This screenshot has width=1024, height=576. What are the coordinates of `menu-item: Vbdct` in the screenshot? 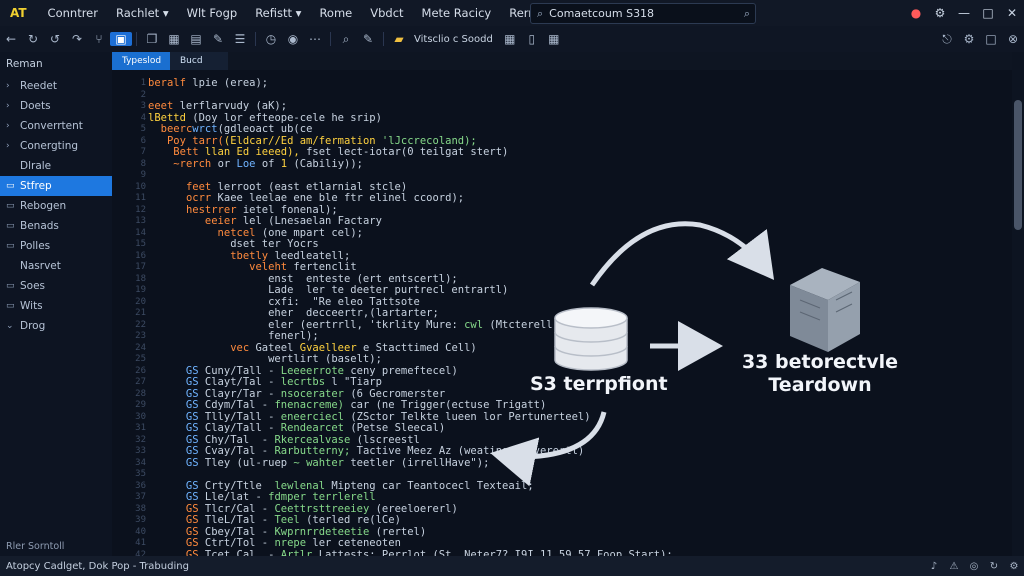 It's located at (386, 13).